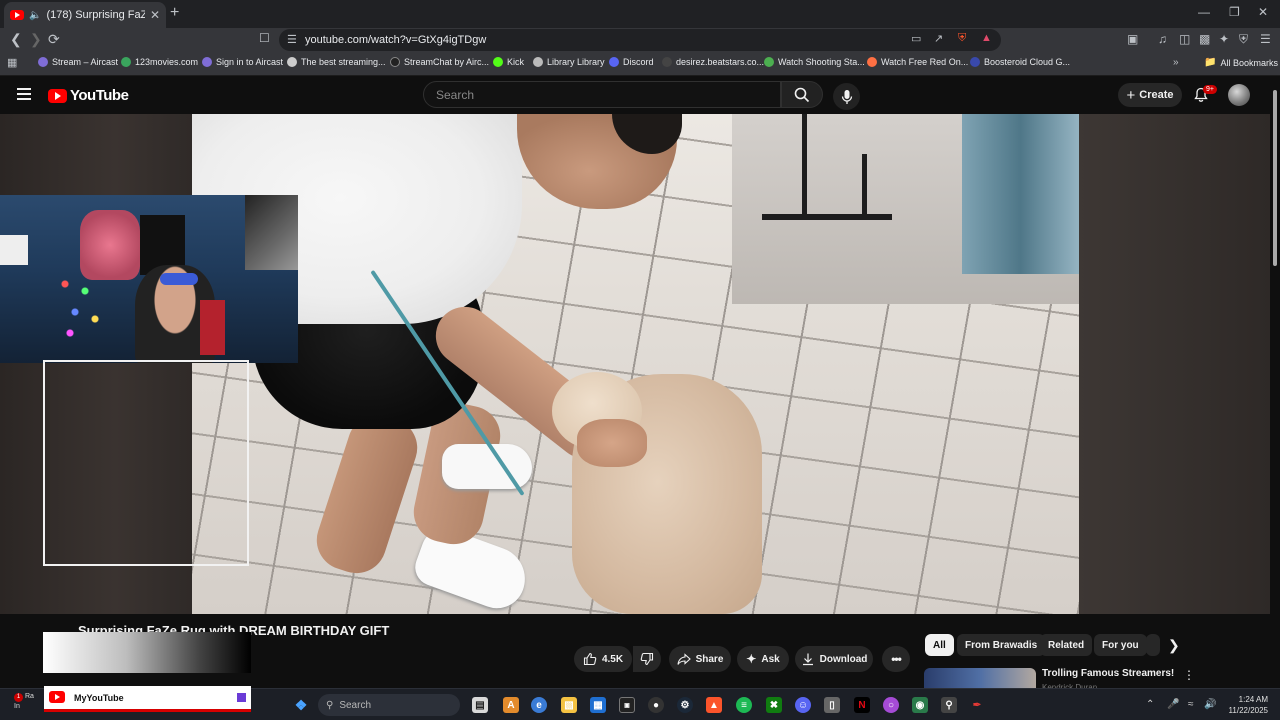 The height and width of the screenshot is (720, 1280). I want to click on bookmark-item: Stream – Aircast, so click(78, 62).